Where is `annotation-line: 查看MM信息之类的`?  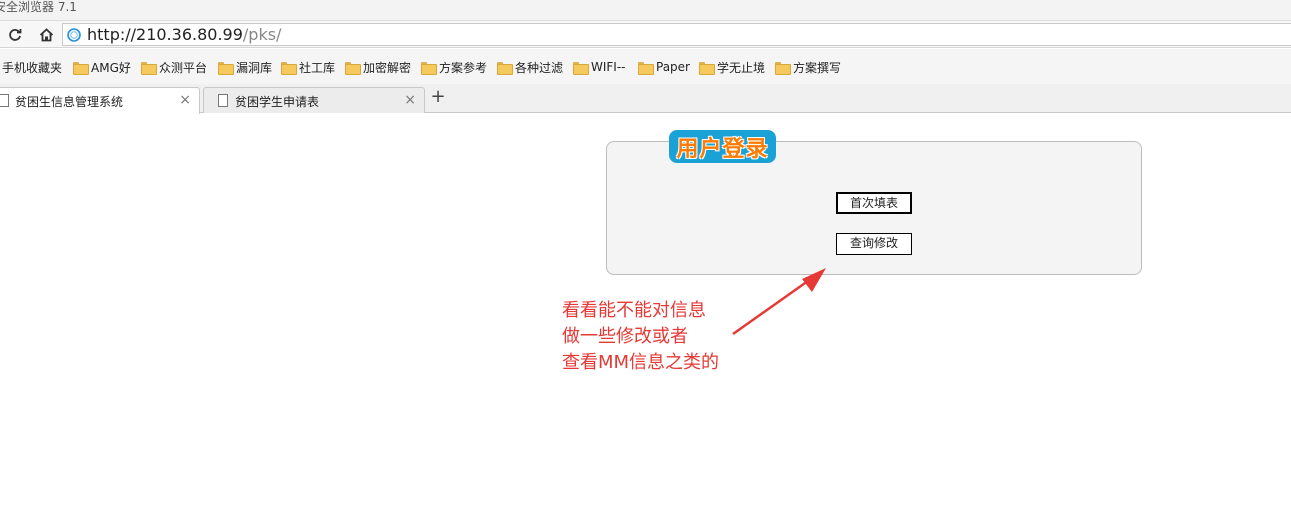
annotation-line: 查看MM信息之类的 is located at coordinates (641, 362).